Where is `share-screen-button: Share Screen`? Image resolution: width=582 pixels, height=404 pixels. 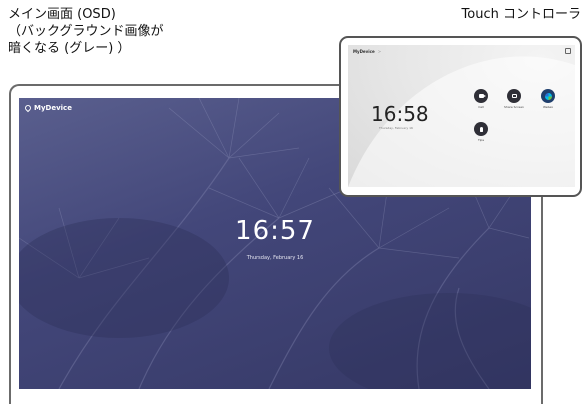 share-screen-button: Share Screen is located at coordinates (514, 99).